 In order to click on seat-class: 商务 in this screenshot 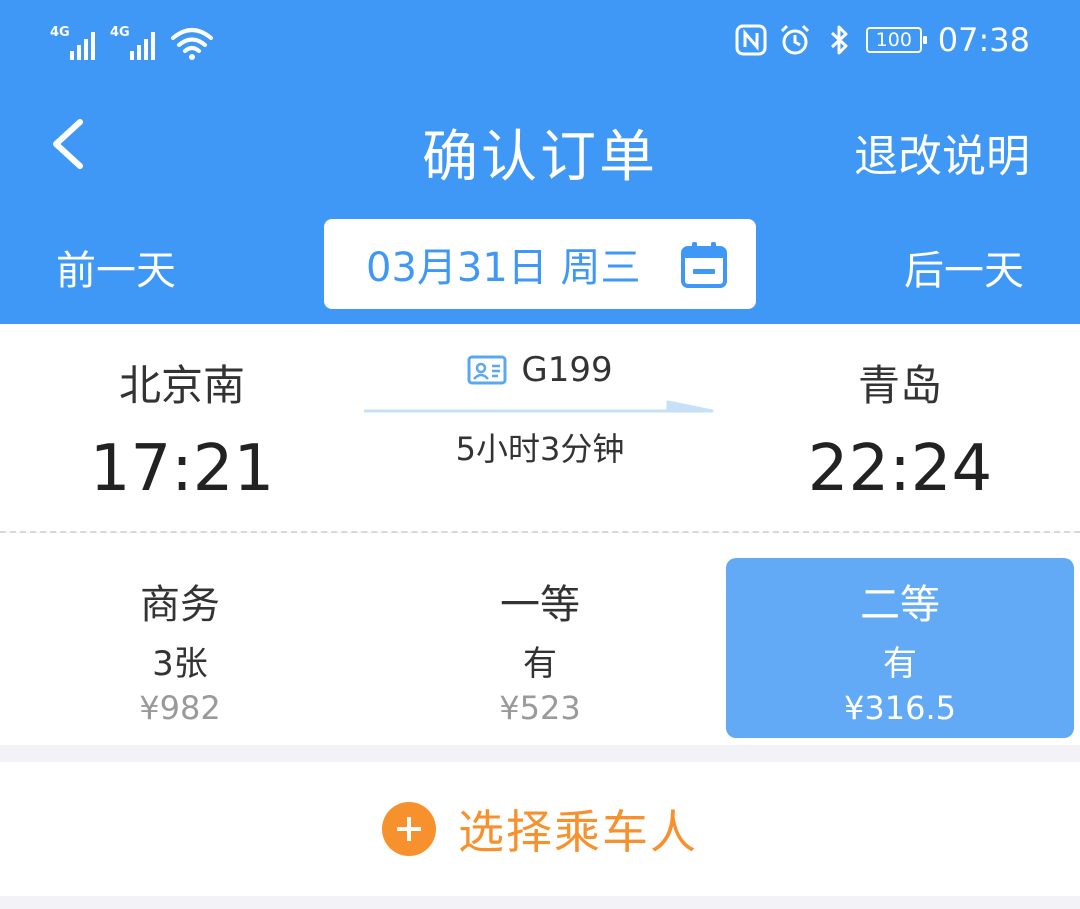, I will do `click(180, 605)`.